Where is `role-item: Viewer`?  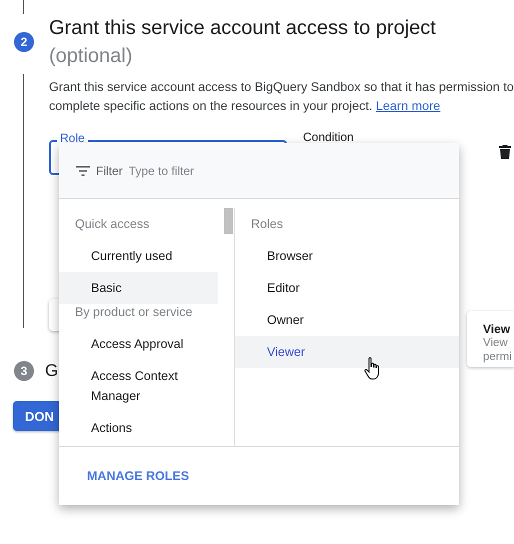
role-item: Viewer is located at coordinates (347, 352).